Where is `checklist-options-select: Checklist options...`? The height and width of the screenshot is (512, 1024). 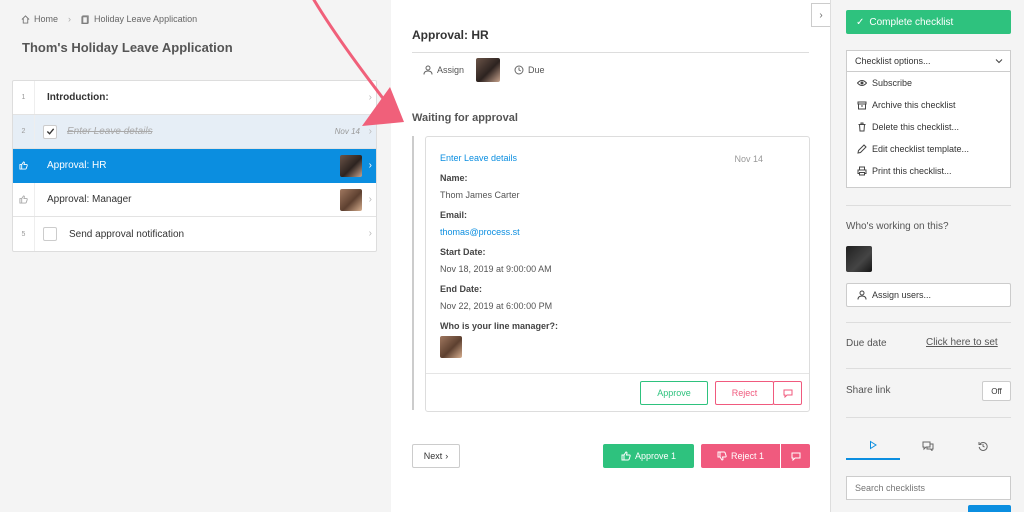
checklist-options-select: Checklist options... is located at coordinates (928, 61).